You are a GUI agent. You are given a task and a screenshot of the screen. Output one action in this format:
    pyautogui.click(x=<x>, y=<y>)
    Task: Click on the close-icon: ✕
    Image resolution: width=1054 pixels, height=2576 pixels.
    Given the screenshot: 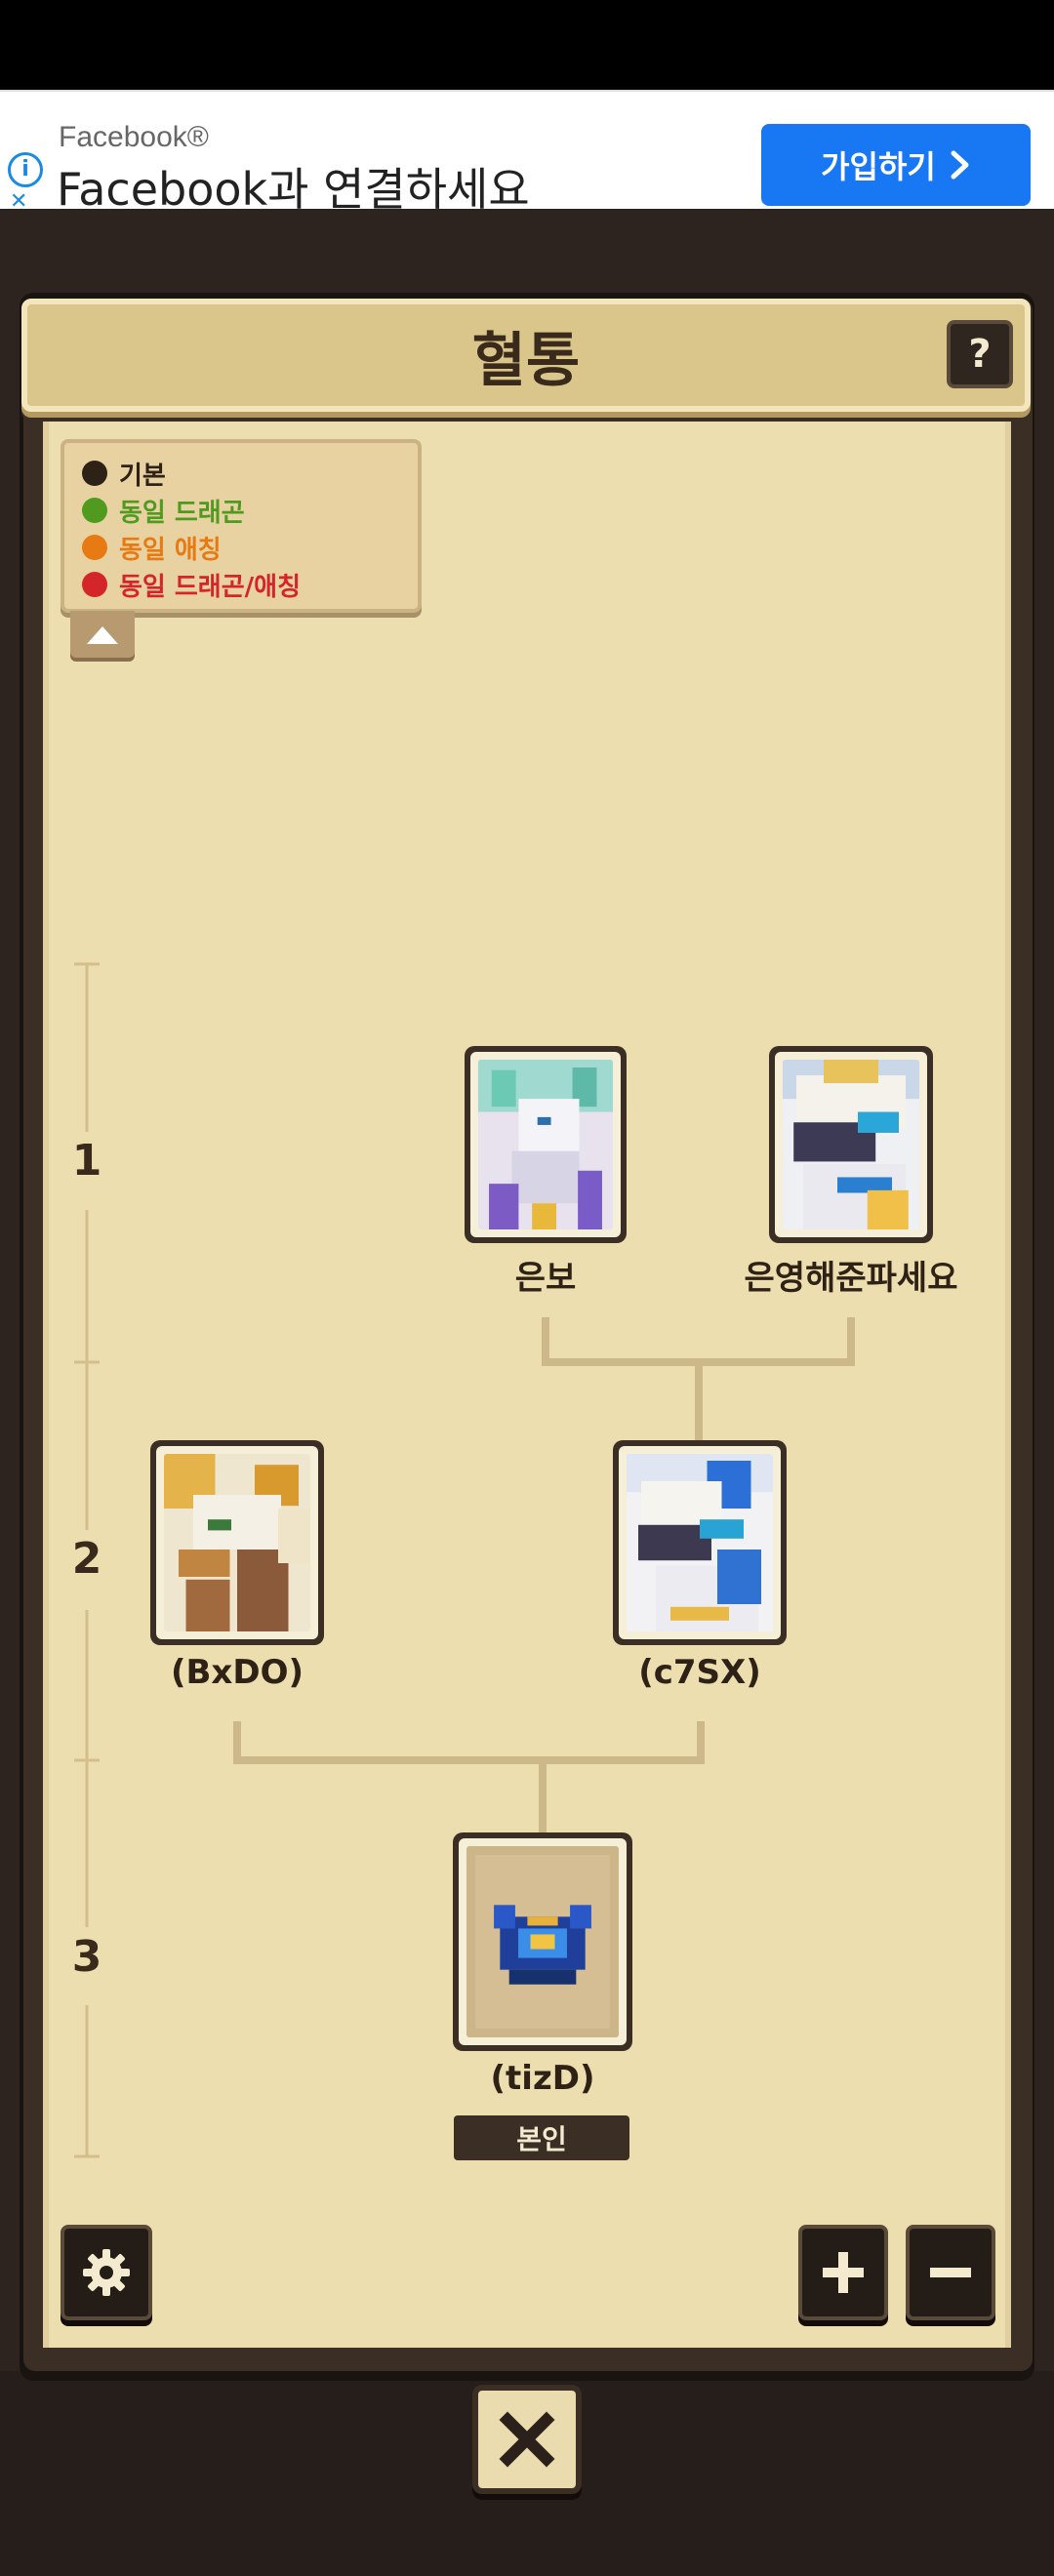 What is the action you would take?
    pyautogui.click(x=18, y=202)
    